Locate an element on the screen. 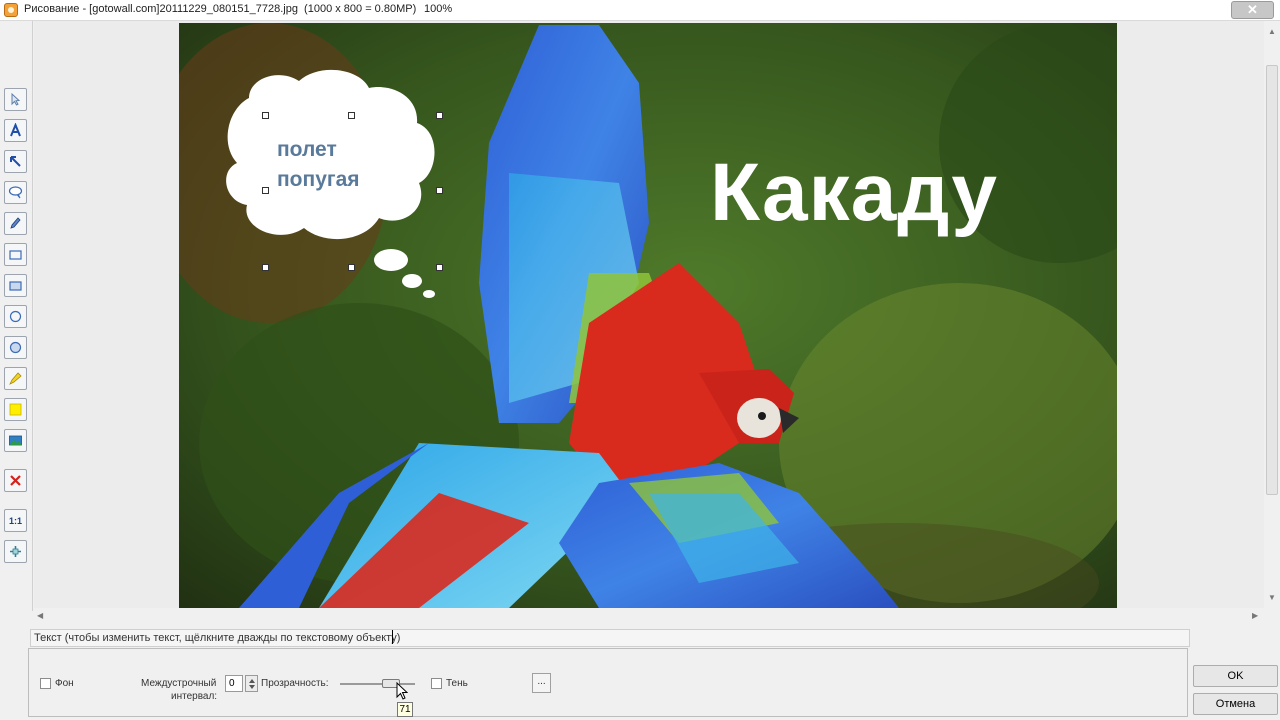  line-spacing-input: 0 is located at coordinates (234, 683).